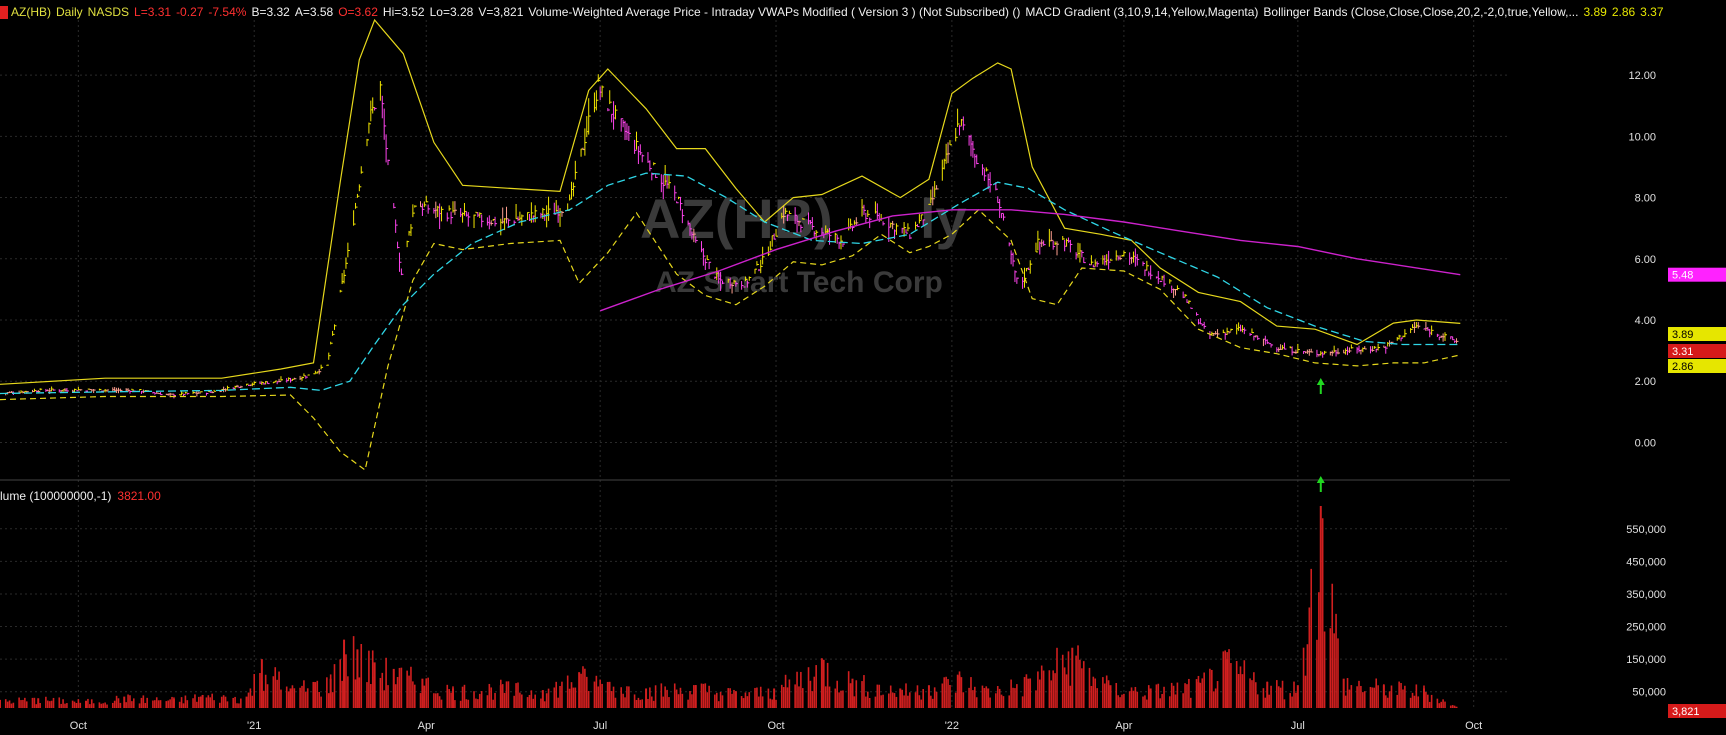 The height and width of the screenshot is (735, 1726). Describe the element at coordinates (1682, 367) in the screenshot. I see `price-marker-text: 2.86` at that location.